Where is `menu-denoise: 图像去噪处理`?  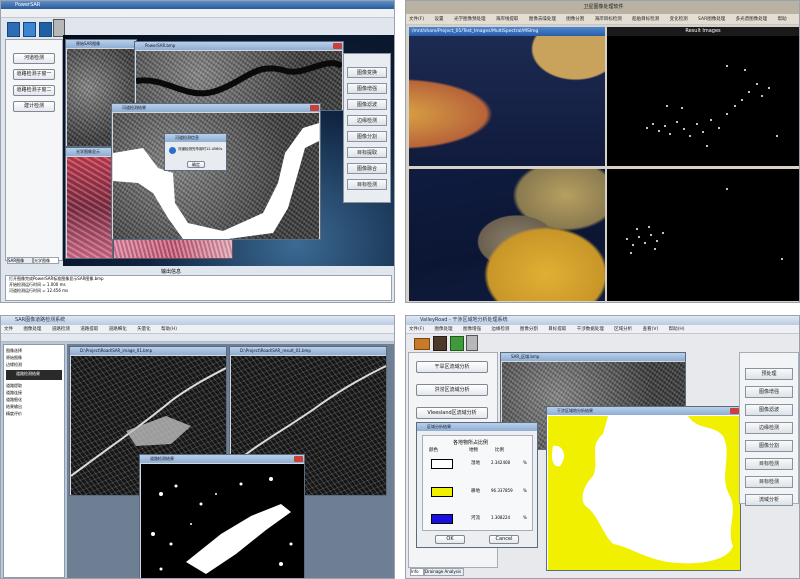
menu-denoise: 图像去噪处理 is located at coordinates (542, 19).